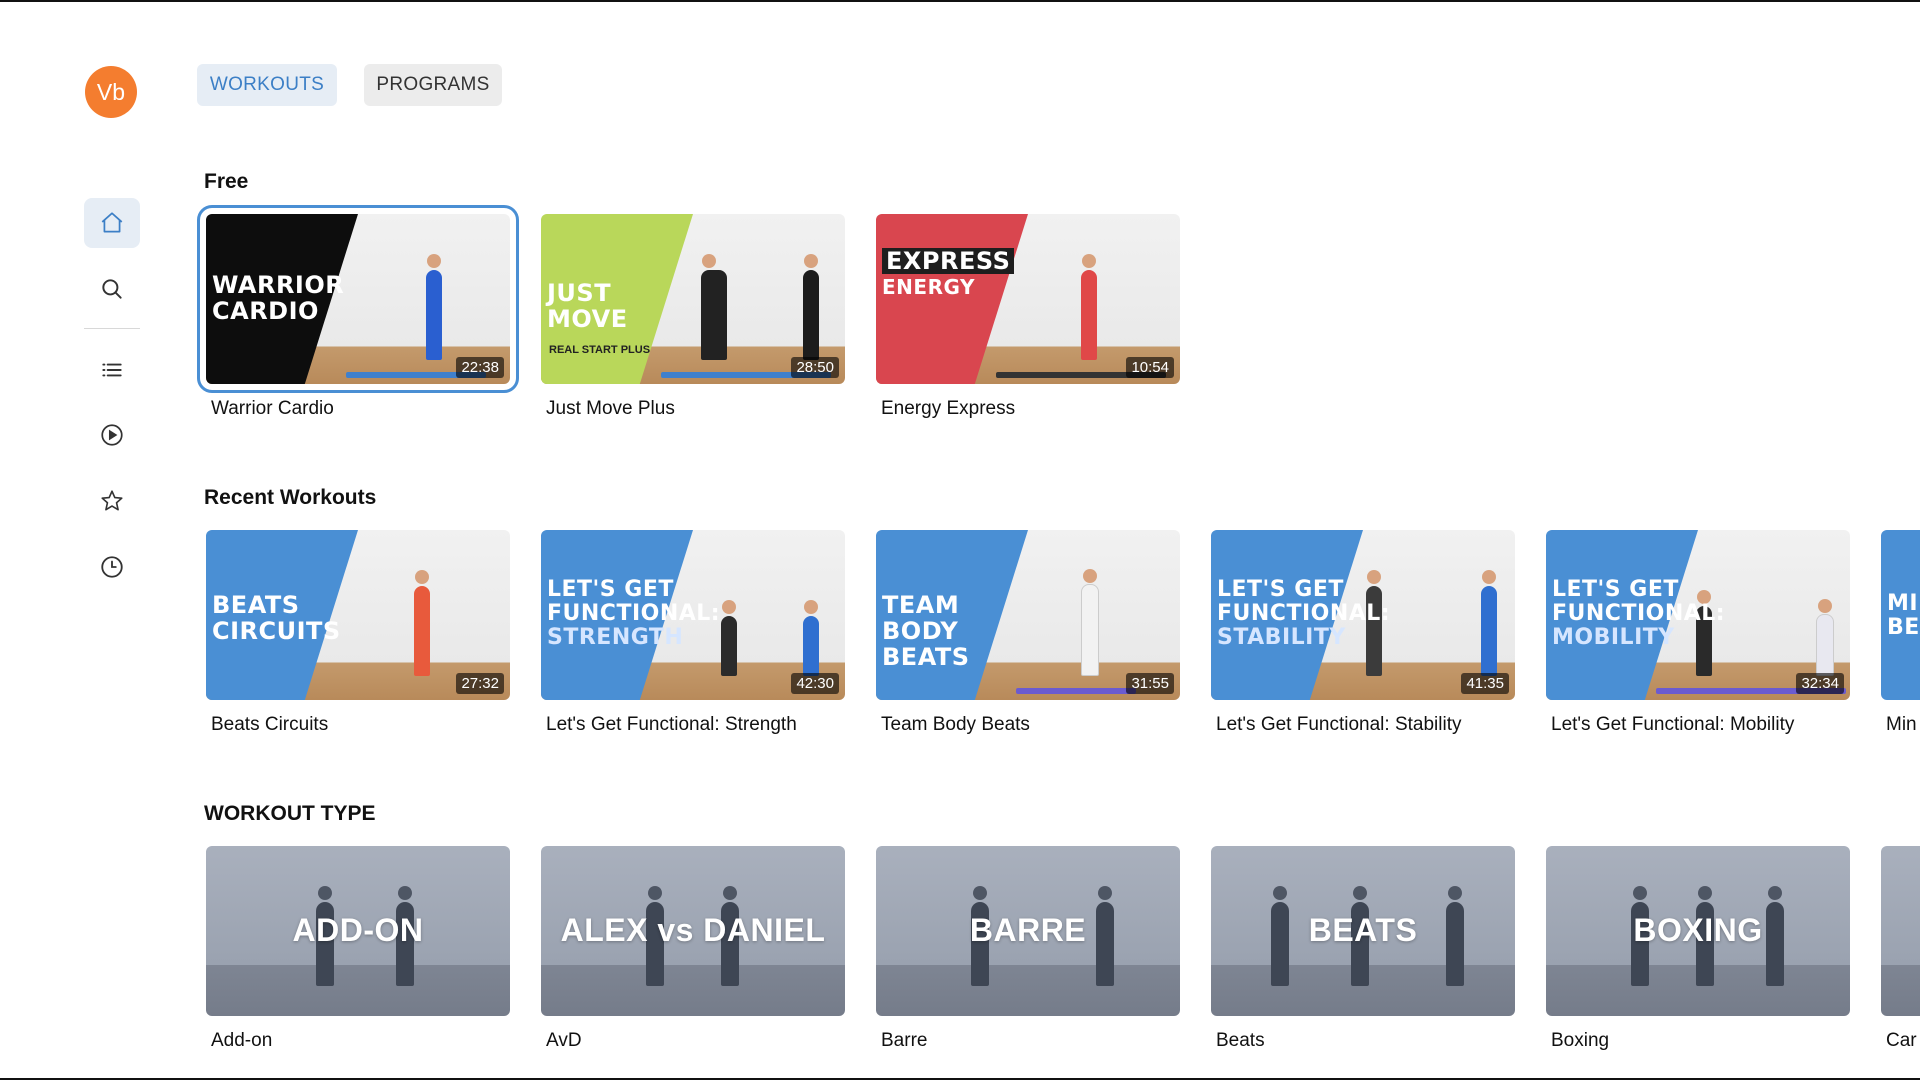 The width and height of the screenshot is (1920, 1080). Describe the element at coordinates (928, 287) in the screenshot. I see `thumb-title-line: ENERGY` at that location.